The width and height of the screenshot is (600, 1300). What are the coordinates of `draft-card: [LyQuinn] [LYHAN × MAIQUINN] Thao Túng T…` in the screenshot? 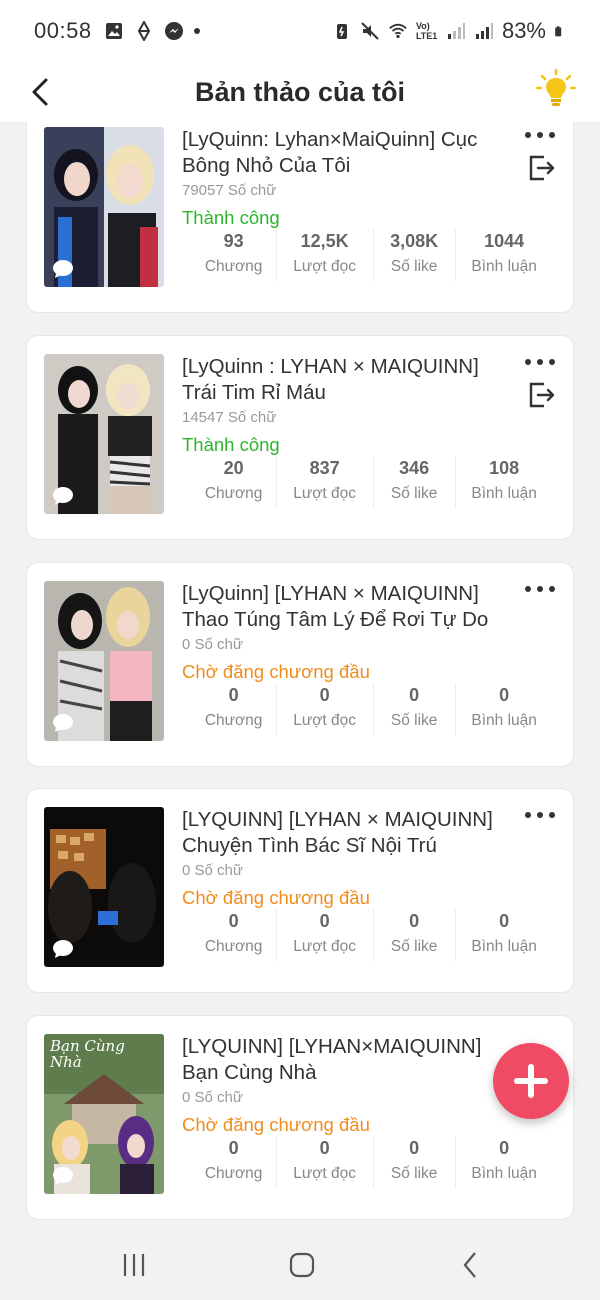 It's located at (300, 664).